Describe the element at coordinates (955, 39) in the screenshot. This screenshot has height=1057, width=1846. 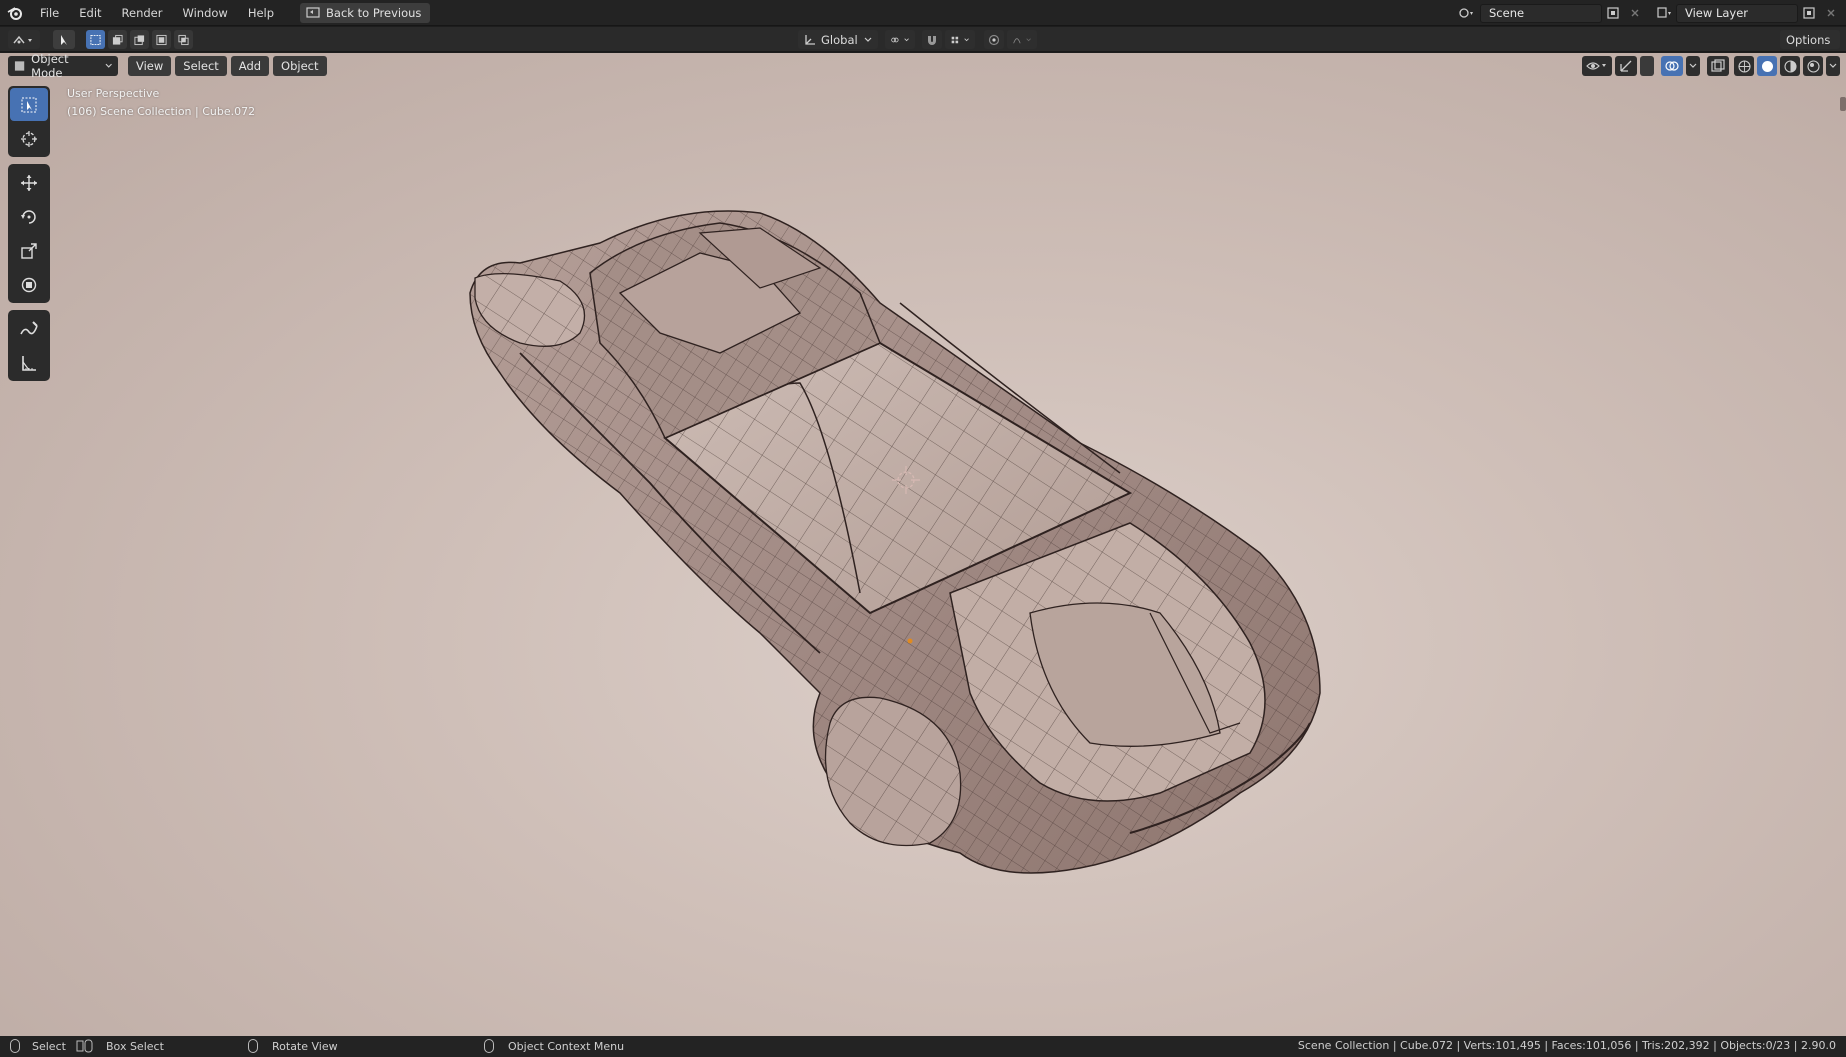
I see `snap-grid-icon` at that location.